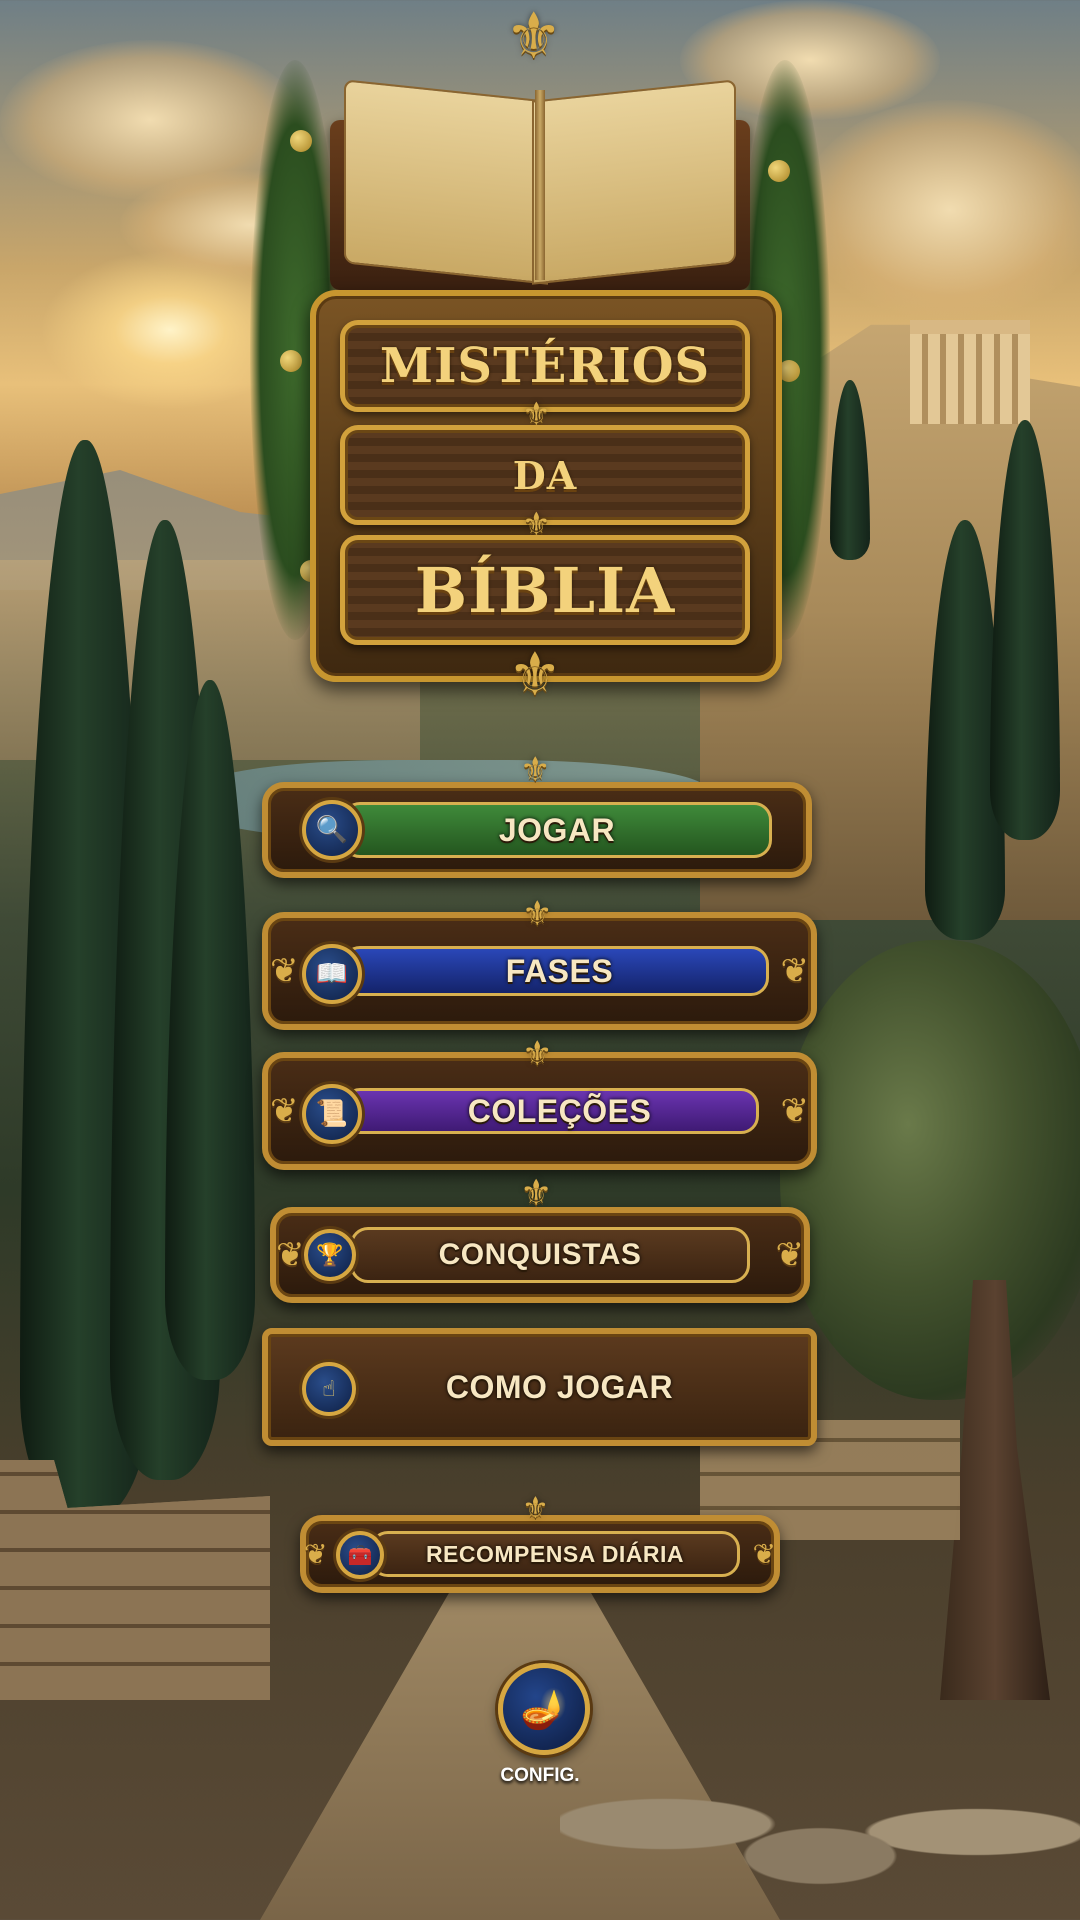  I want to click on daily-reward-label: RECOMPENSA DIÁRIA, so click(555, 1553).